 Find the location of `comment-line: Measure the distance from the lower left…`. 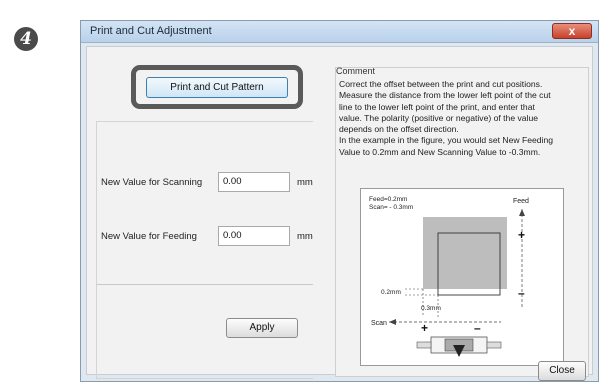

comment-line: Measure the distance from the lower left… is located at coordinates (445, 95).